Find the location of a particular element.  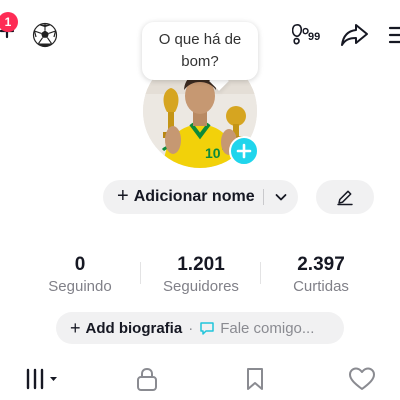

following-label: Seguindo is located at coordinates (80, 286).